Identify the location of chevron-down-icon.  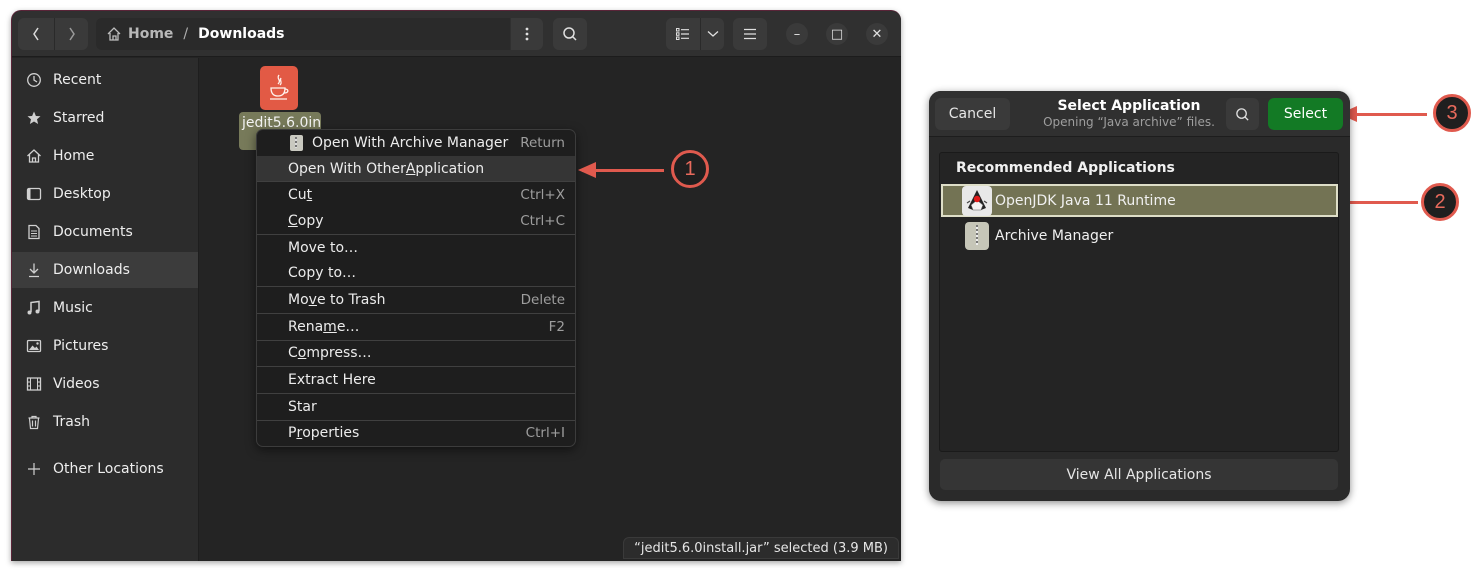
(712, 34).